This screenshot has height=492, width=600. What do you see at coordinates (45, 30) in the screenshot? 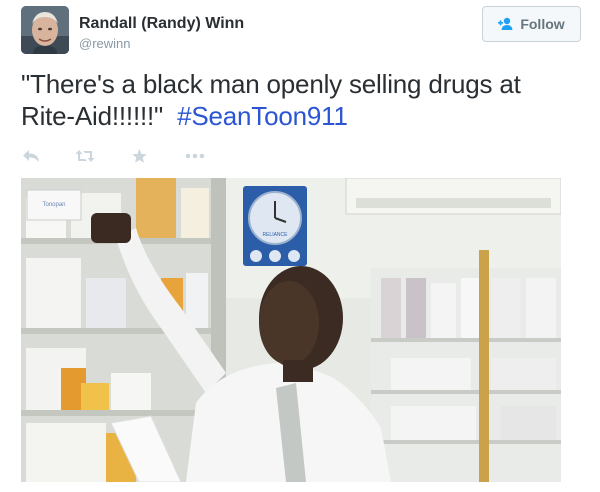
I see `avatar` at bounding box center [45, 30].